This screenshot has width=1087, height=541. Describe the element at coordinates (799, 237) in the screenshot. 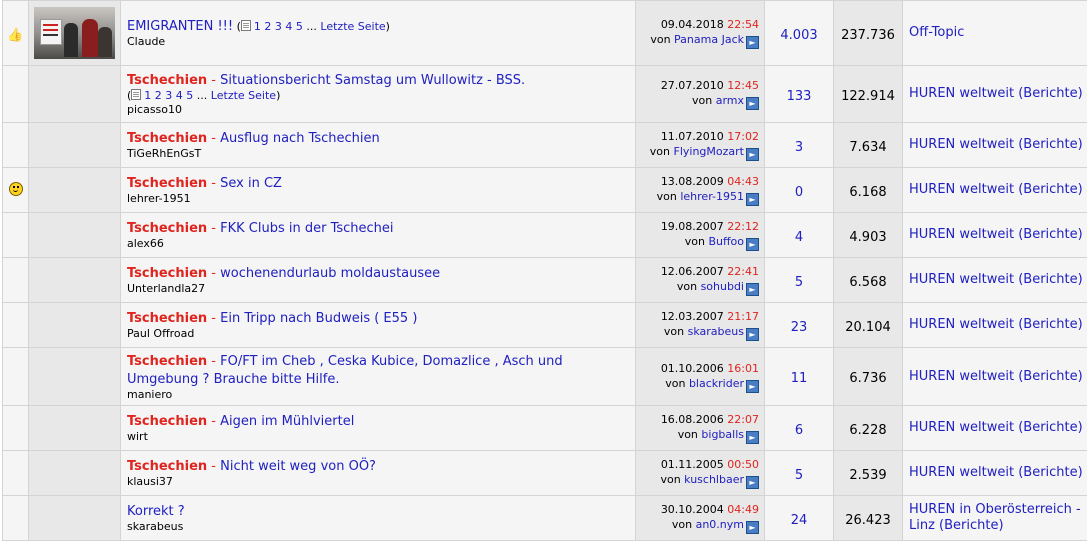

I see `replies-count: 4` at that location.